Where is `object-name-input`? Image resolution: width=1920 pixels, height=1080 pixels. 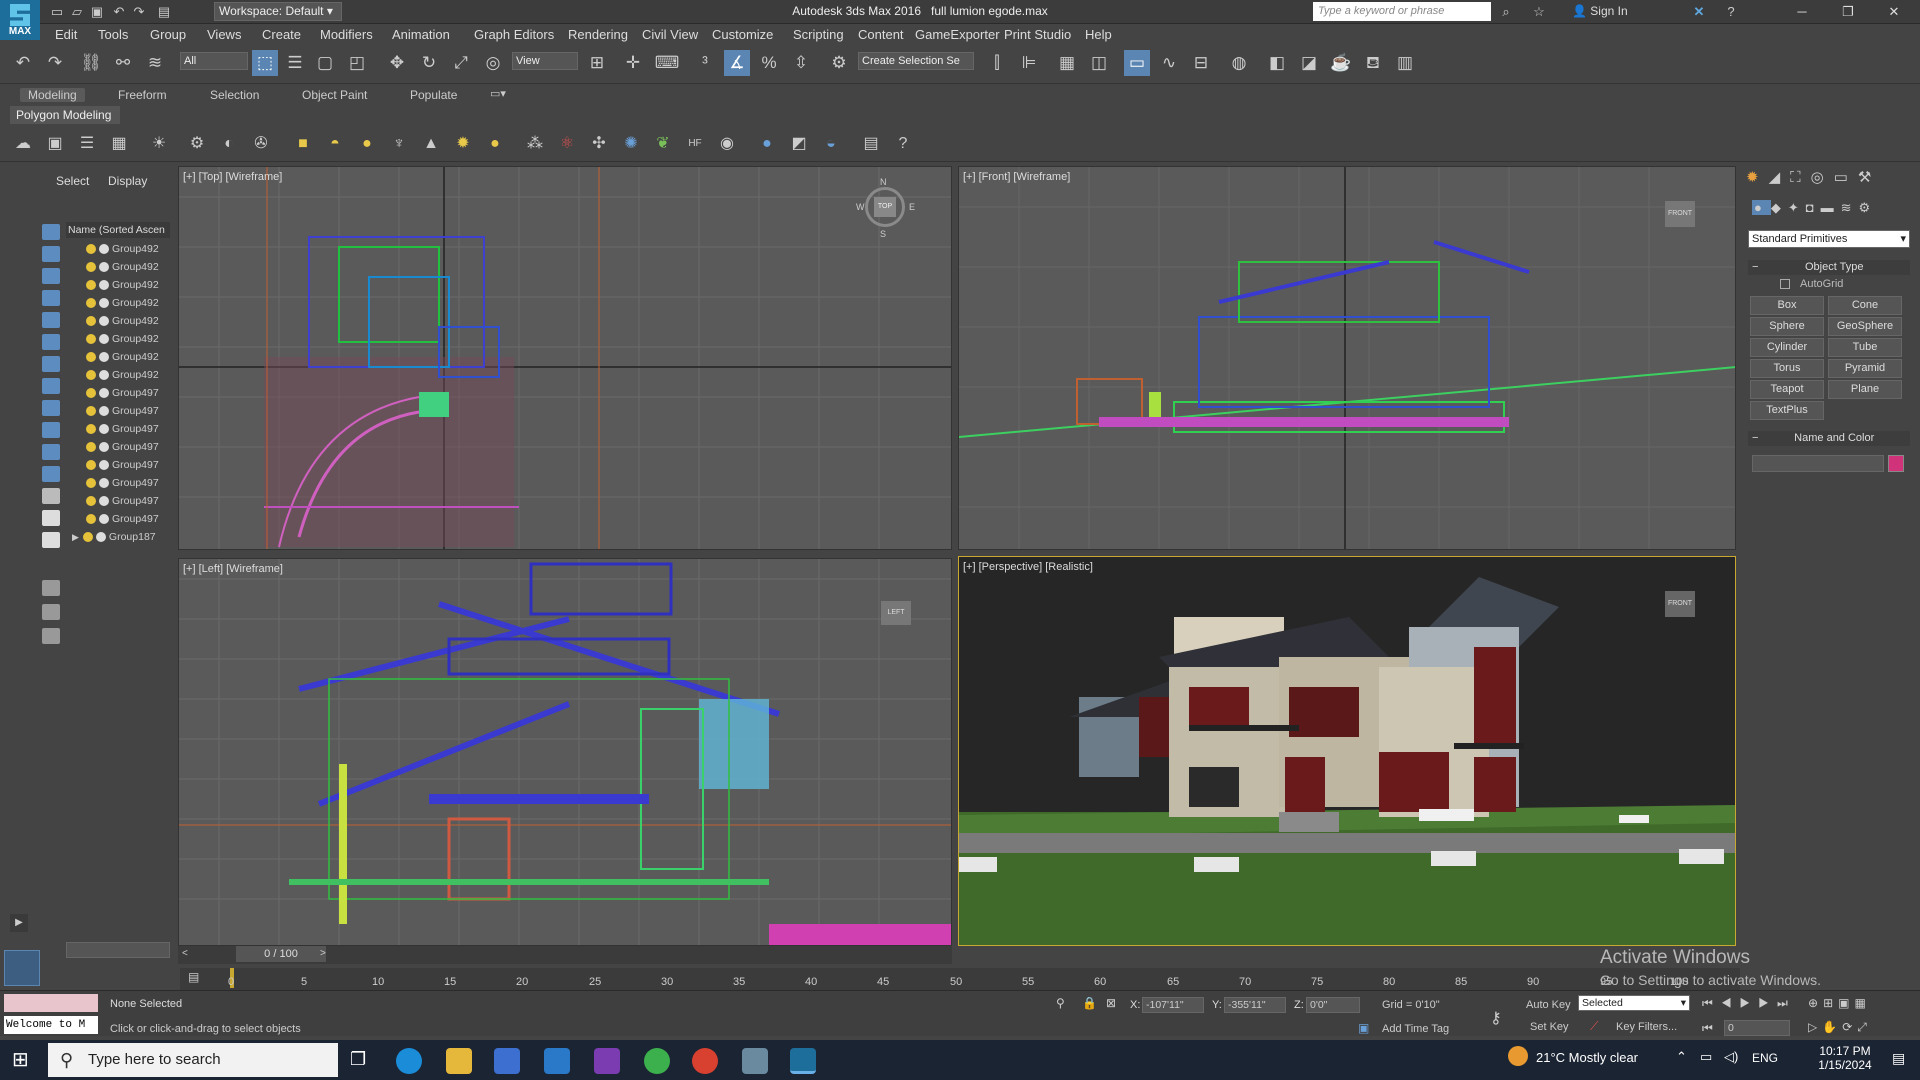
object-name-input is located at coordinates (1818, 463).